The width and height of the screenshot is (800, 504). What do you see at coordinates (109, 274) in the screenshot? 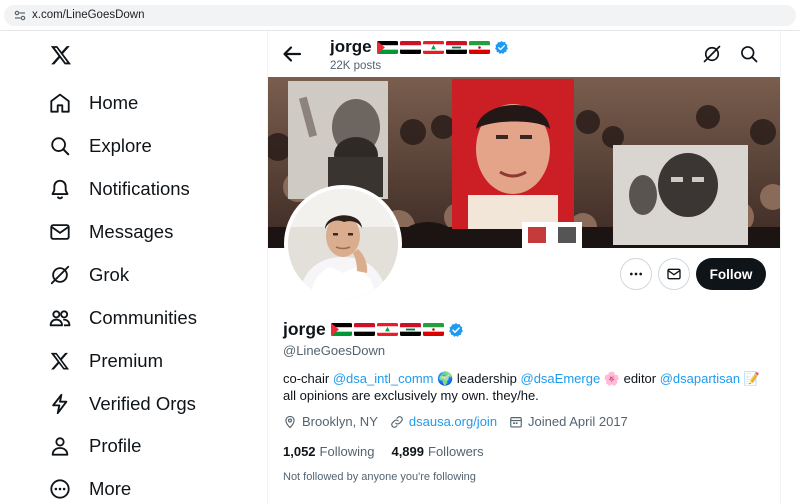
I see `nav-grok-label: Grok` at bounding box center [109, 274].